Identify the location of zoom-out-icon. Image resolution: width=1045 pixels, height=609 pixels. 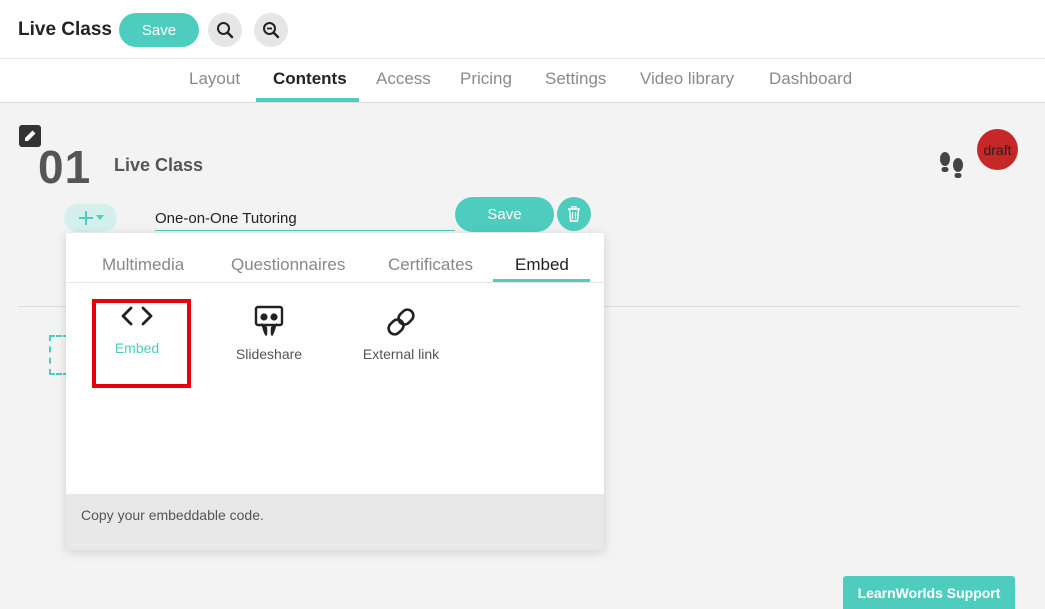
(271, 30).